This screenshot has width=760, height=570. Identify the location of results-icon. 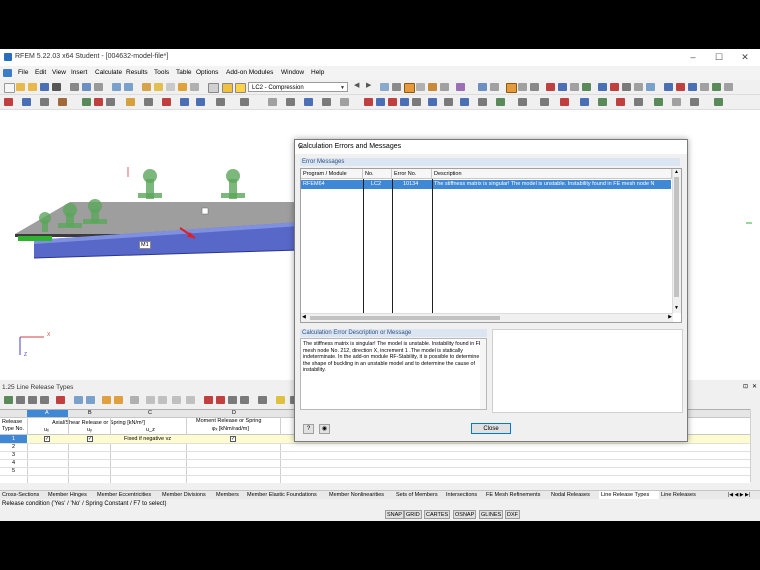
(170, 87).